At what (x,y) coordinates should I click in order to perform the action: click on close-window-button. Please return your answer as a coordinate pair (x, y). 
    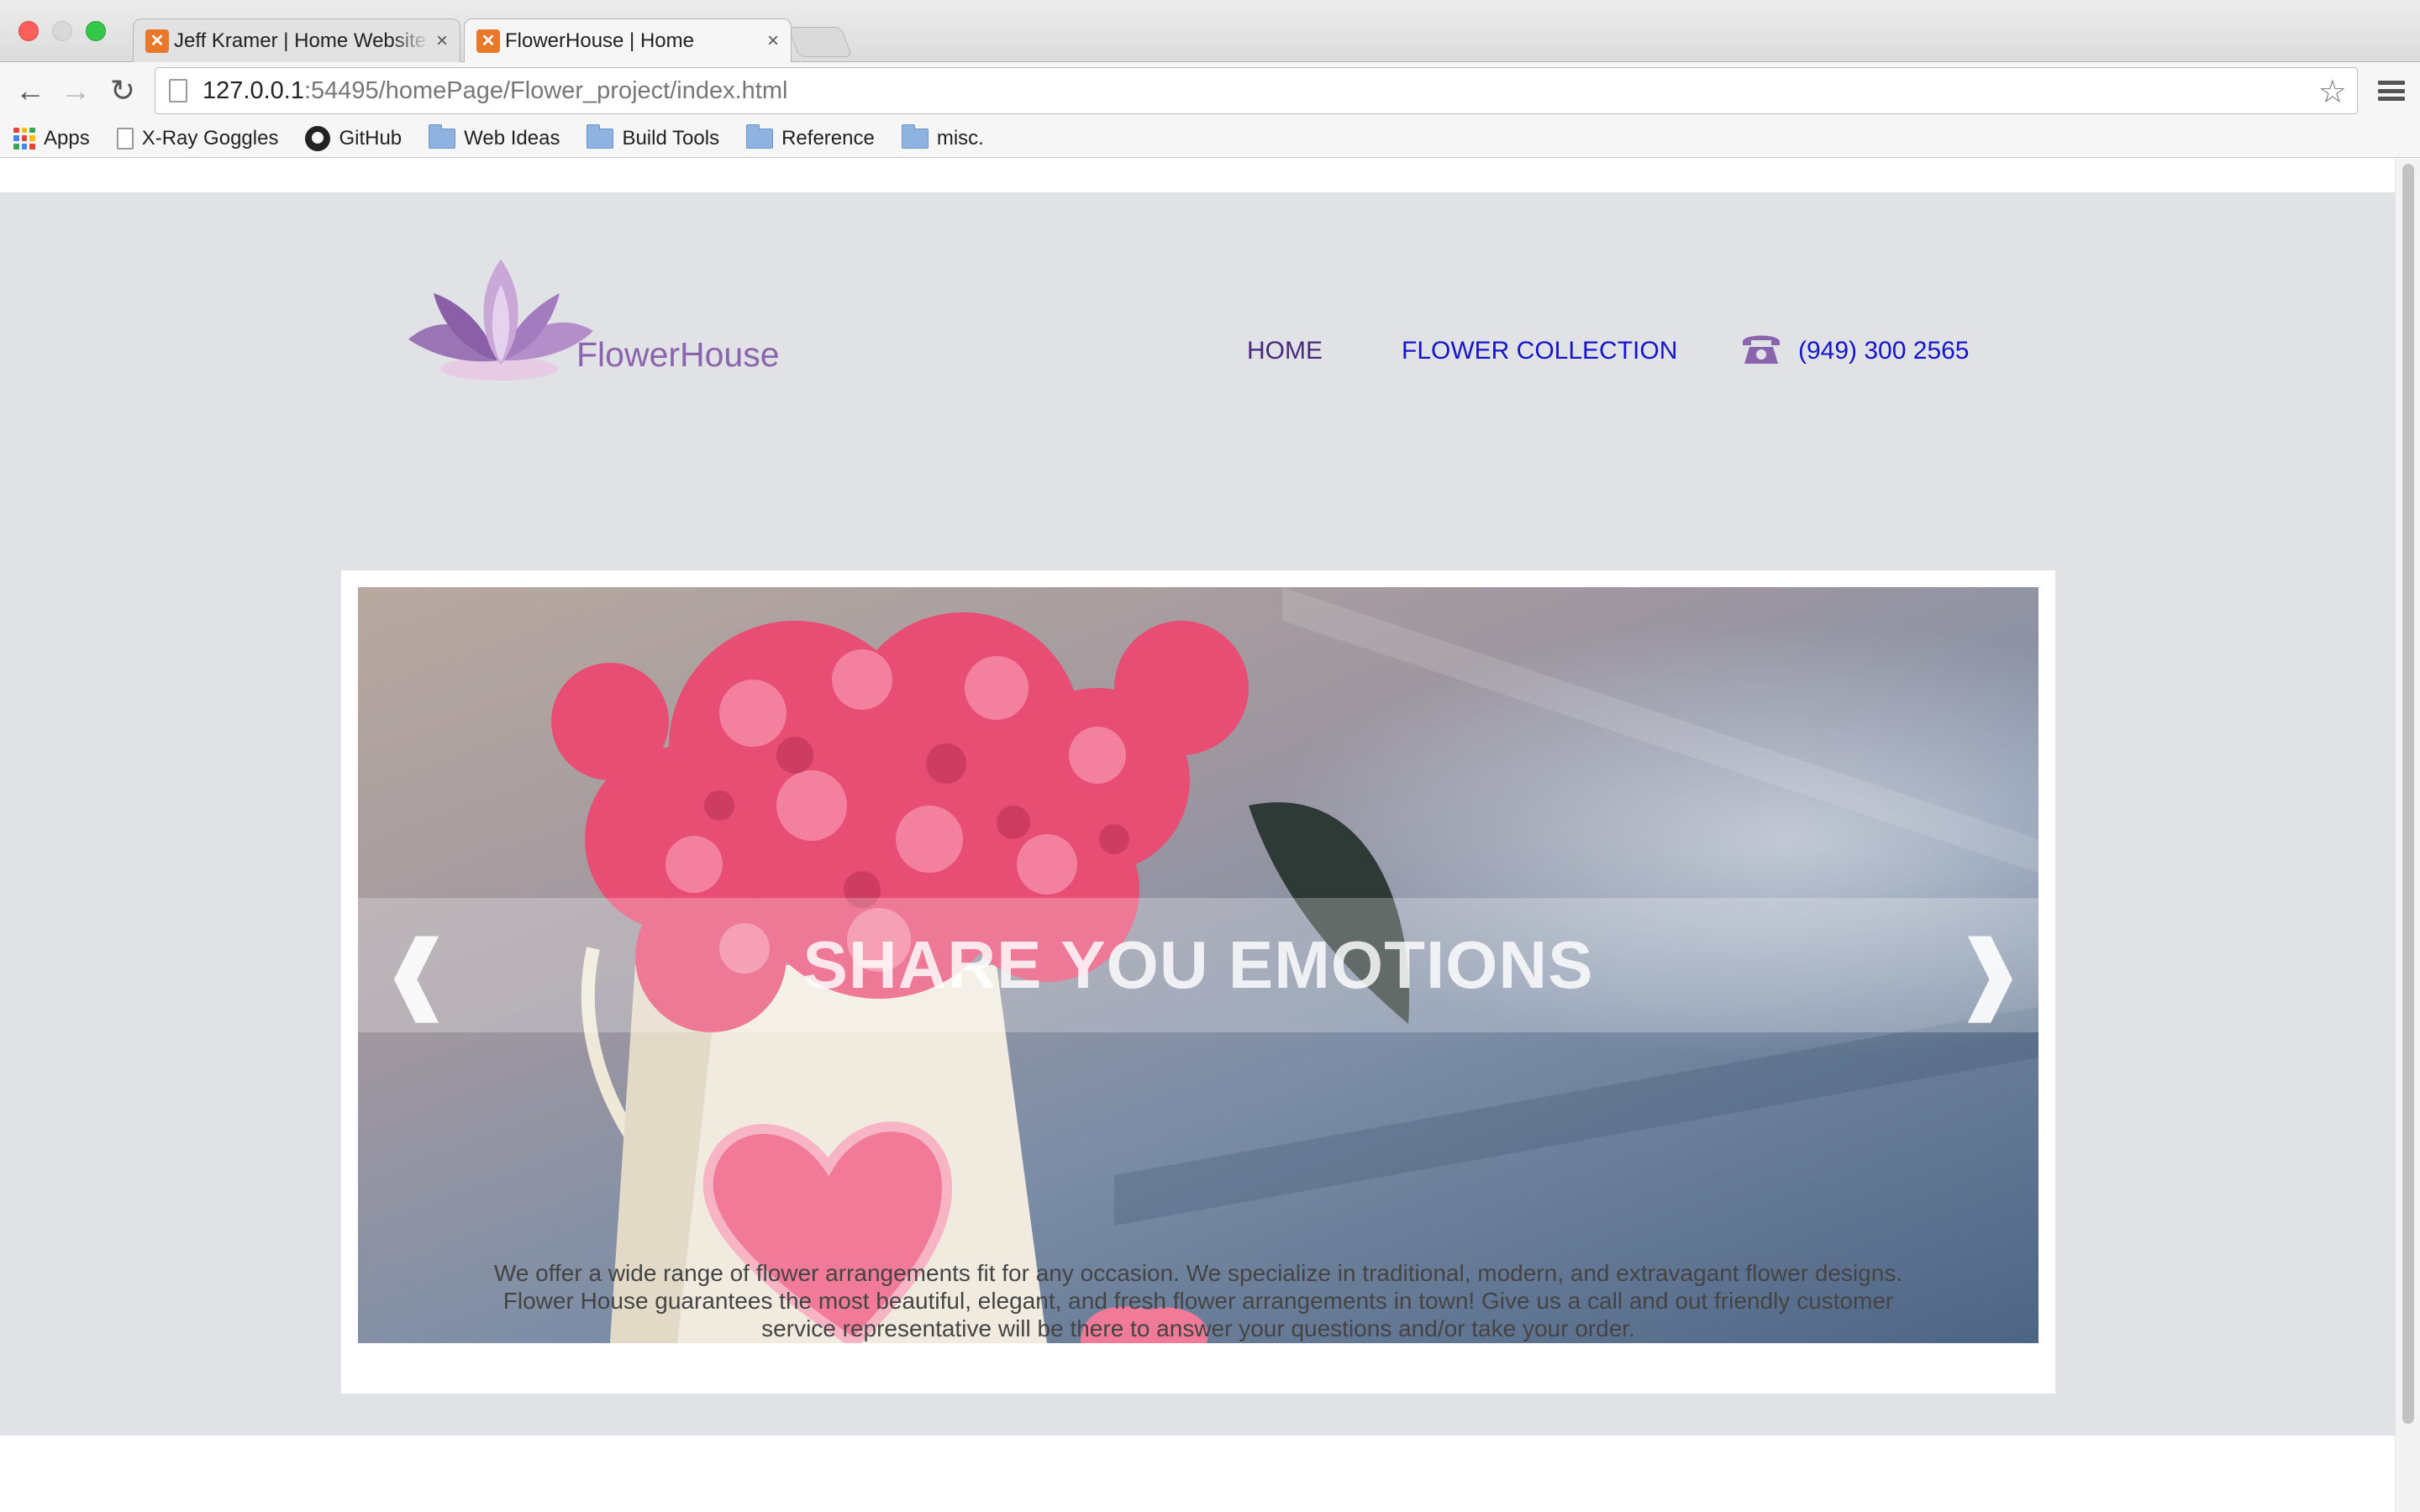
    Looking at the image, I should click on (28, 31).